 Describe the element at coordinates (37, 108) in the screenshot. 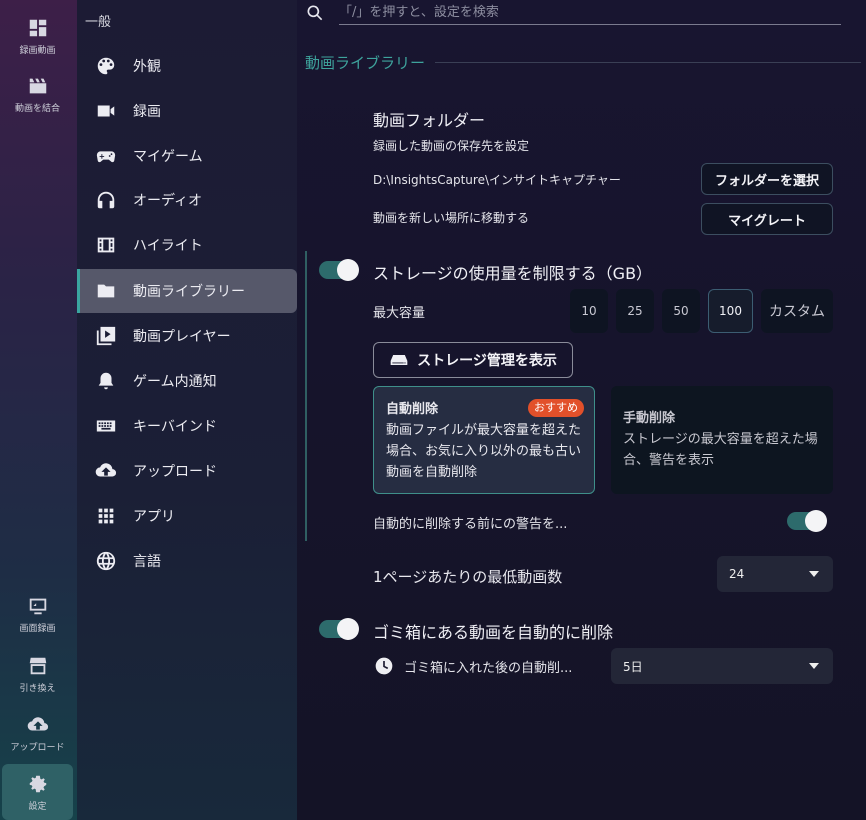

I see `rail-item-label: 動画を結合` at that location.